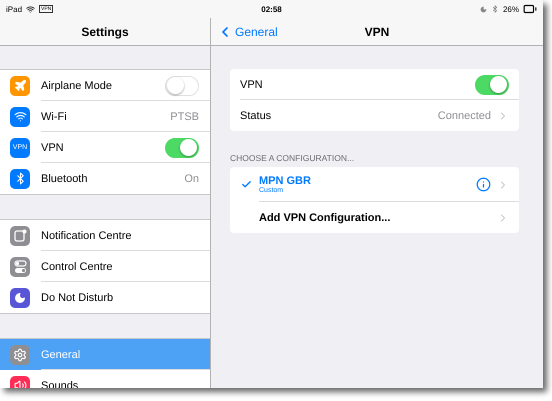 This screenshot has width=552, height=401. Describe the element at coordinates (184, 116) in the screenshot. I see `item-value: PTSB` at that location.